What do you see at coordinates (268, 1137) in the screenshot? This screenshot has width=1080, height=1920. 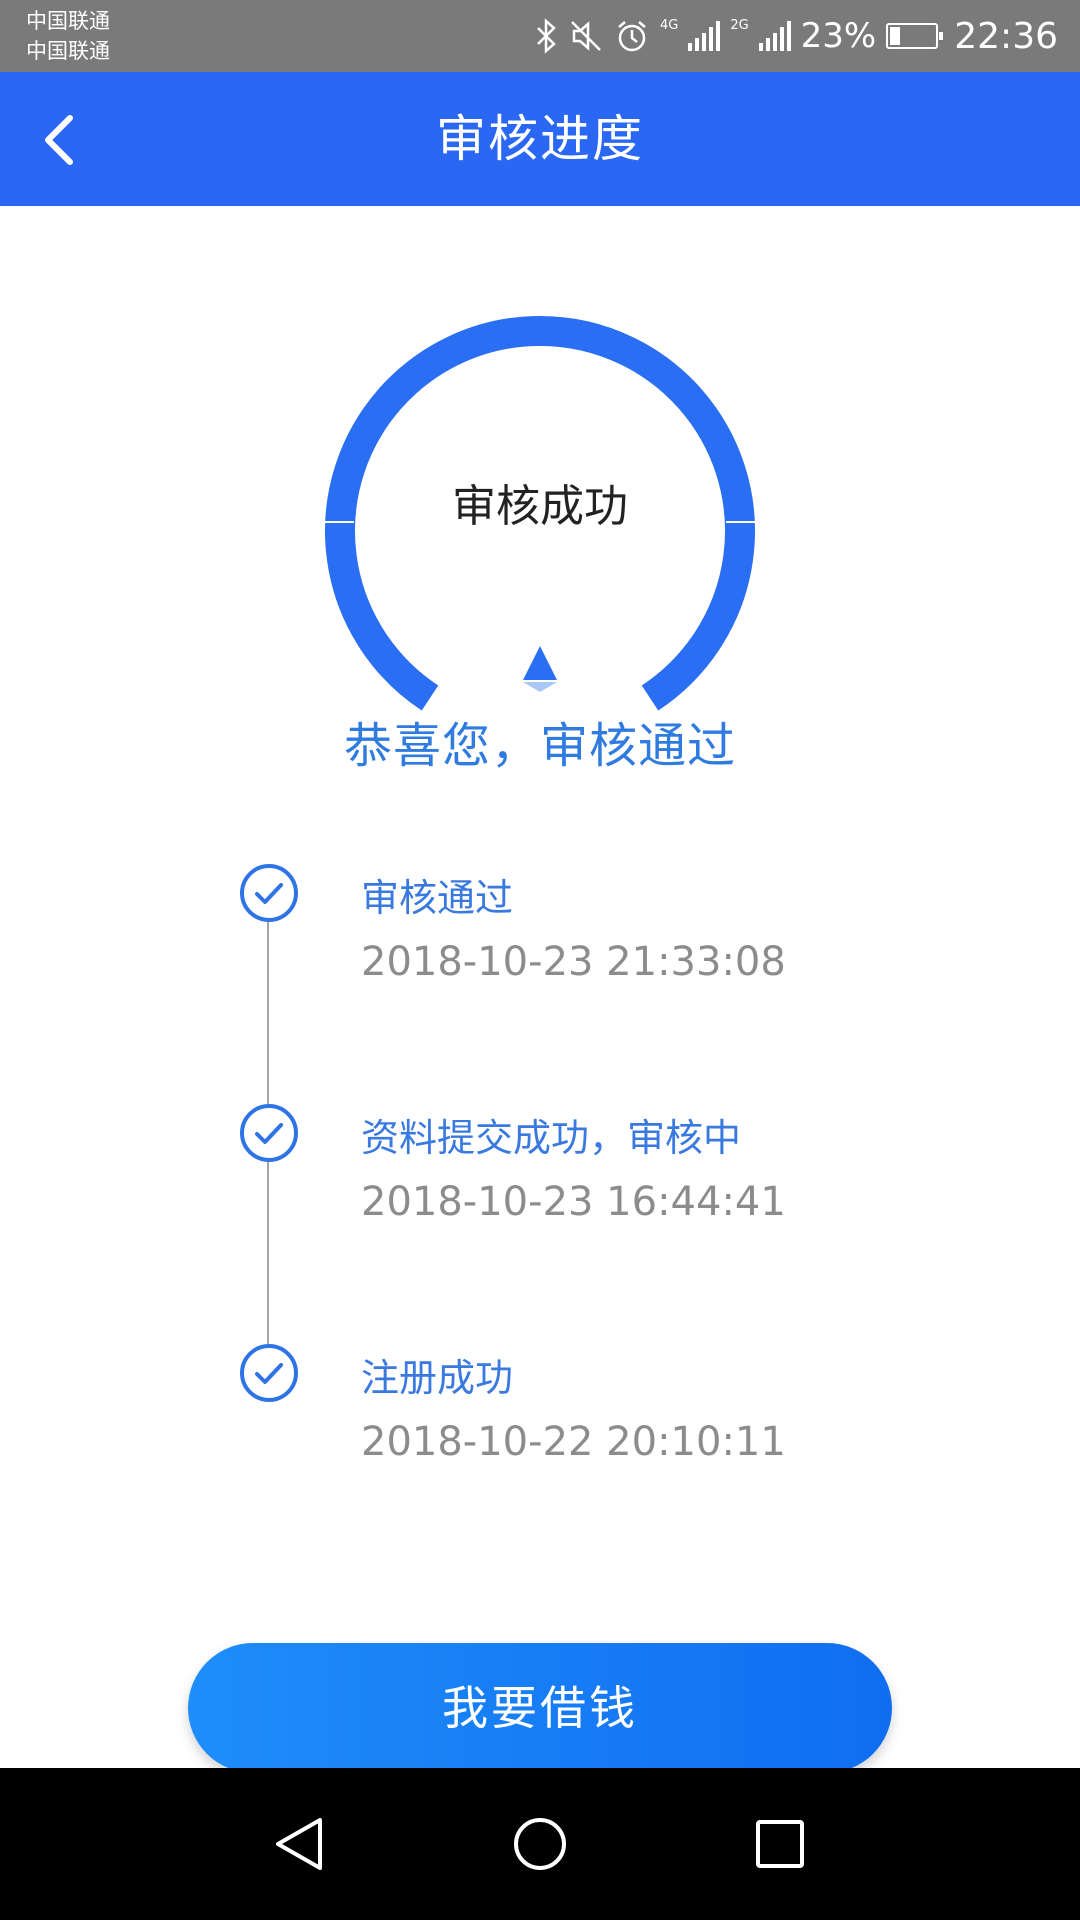 I see `timeline-connector` at bounding box center [268, 1137].